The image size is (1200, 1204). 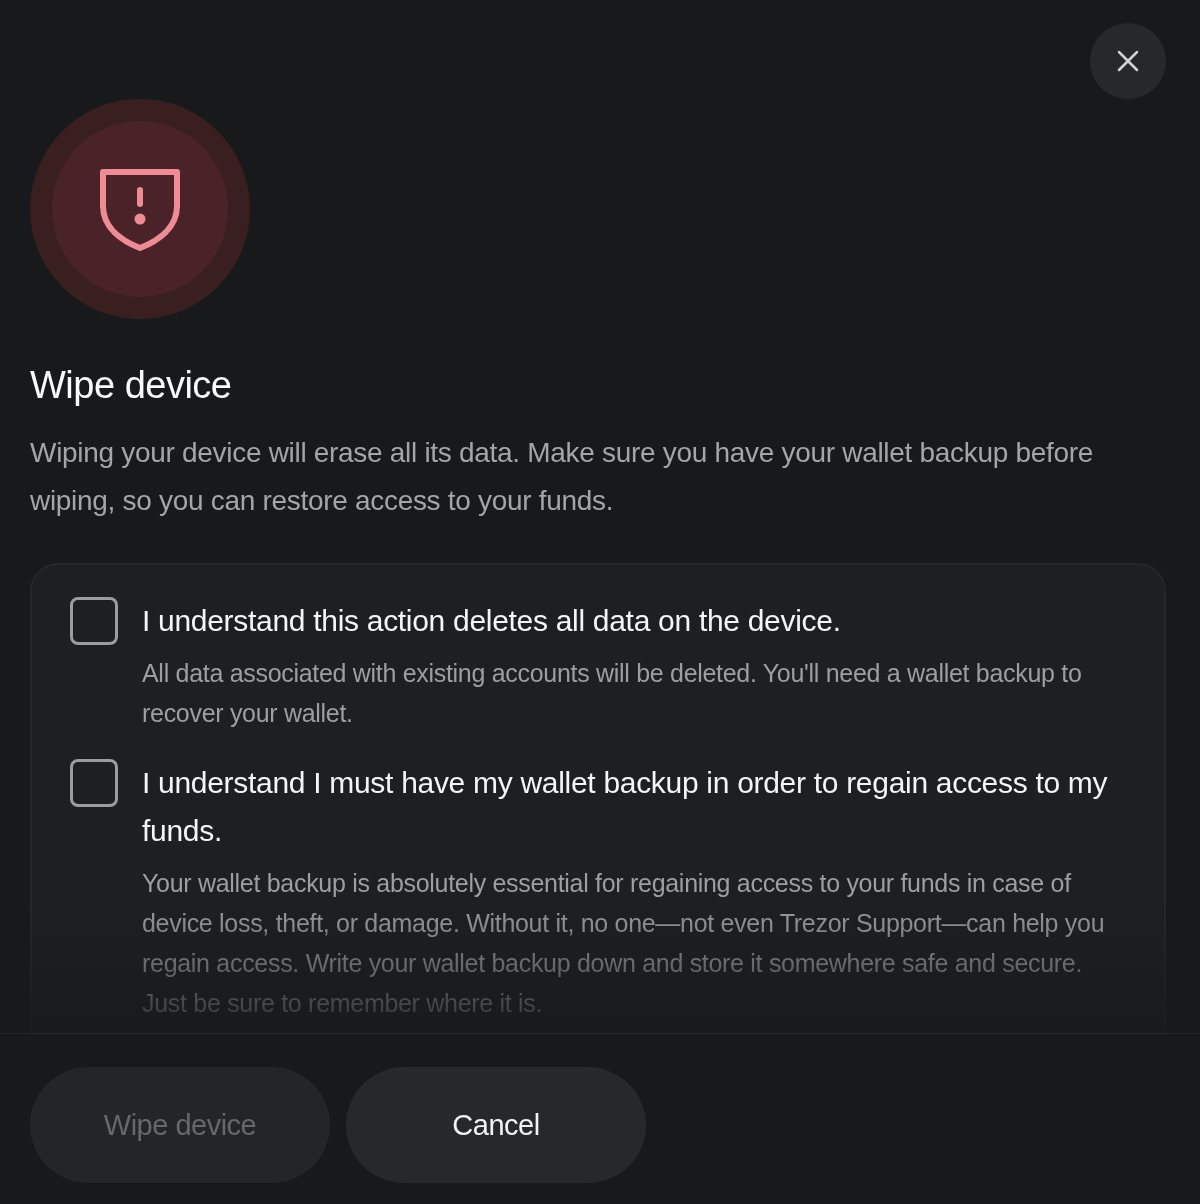 What do you see at coordinates (612, 693) in the screenshot?
I see `checkbox-description: All data associated with existing accounts will be deleted. You'll need a wallet backup to recover your wallet.` at bounding box center [612, 693].